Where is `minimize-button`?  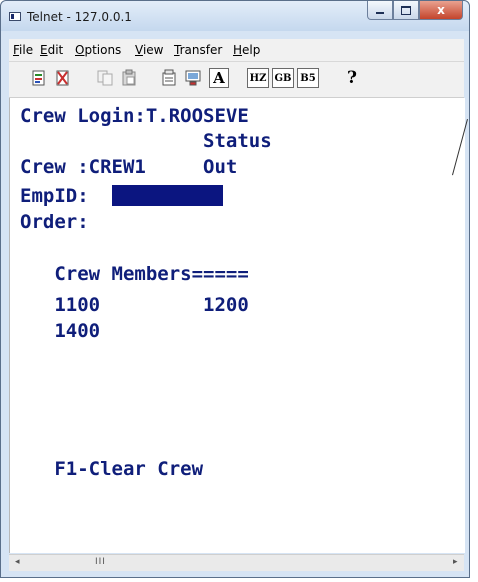 minimize-button is located at coordinates (380, 10).